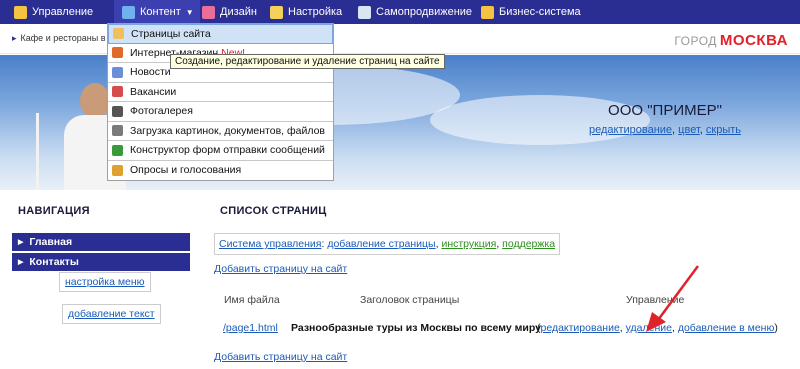 This screenshot has width=800, height=369. I want to click on jobs-icon, so click(117, 92).